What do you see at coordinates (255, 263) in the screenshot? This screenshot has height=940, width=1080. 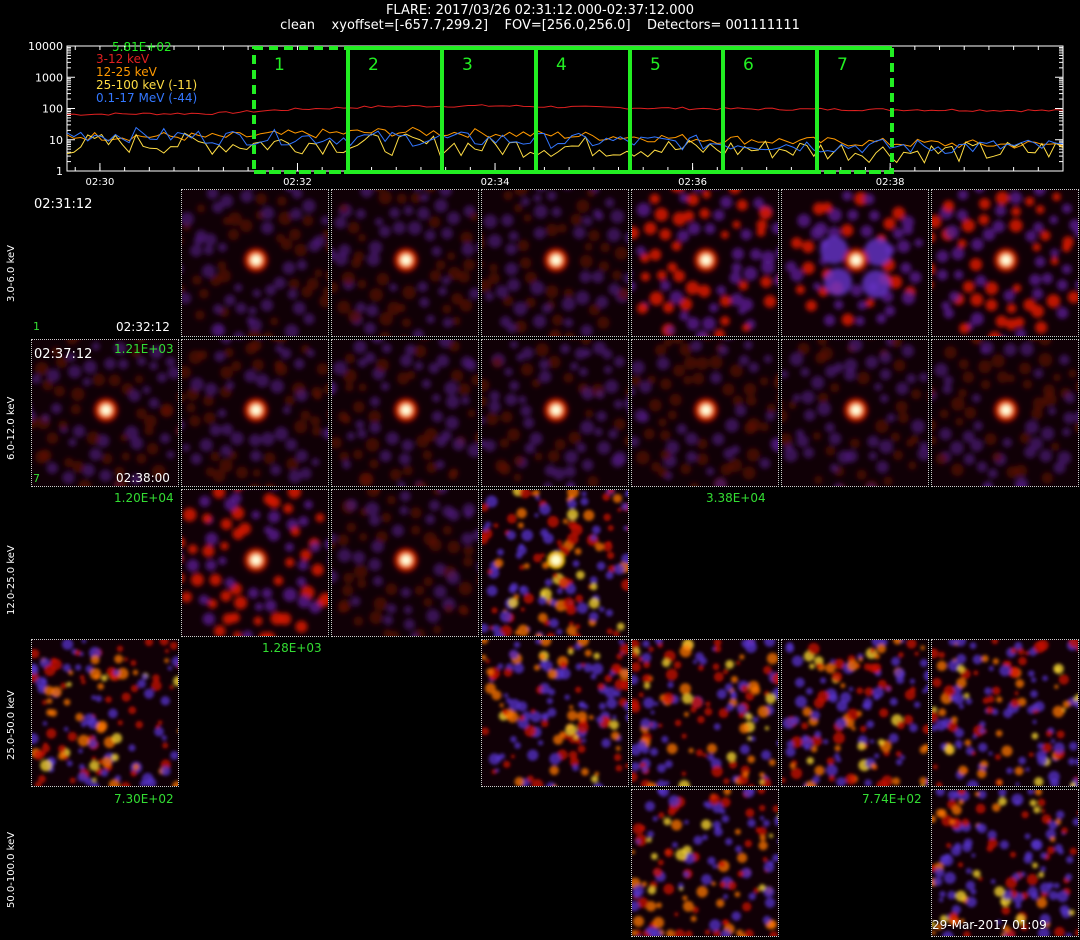 I see `map-tile-r1-c2` at bounding box center [255, 263].